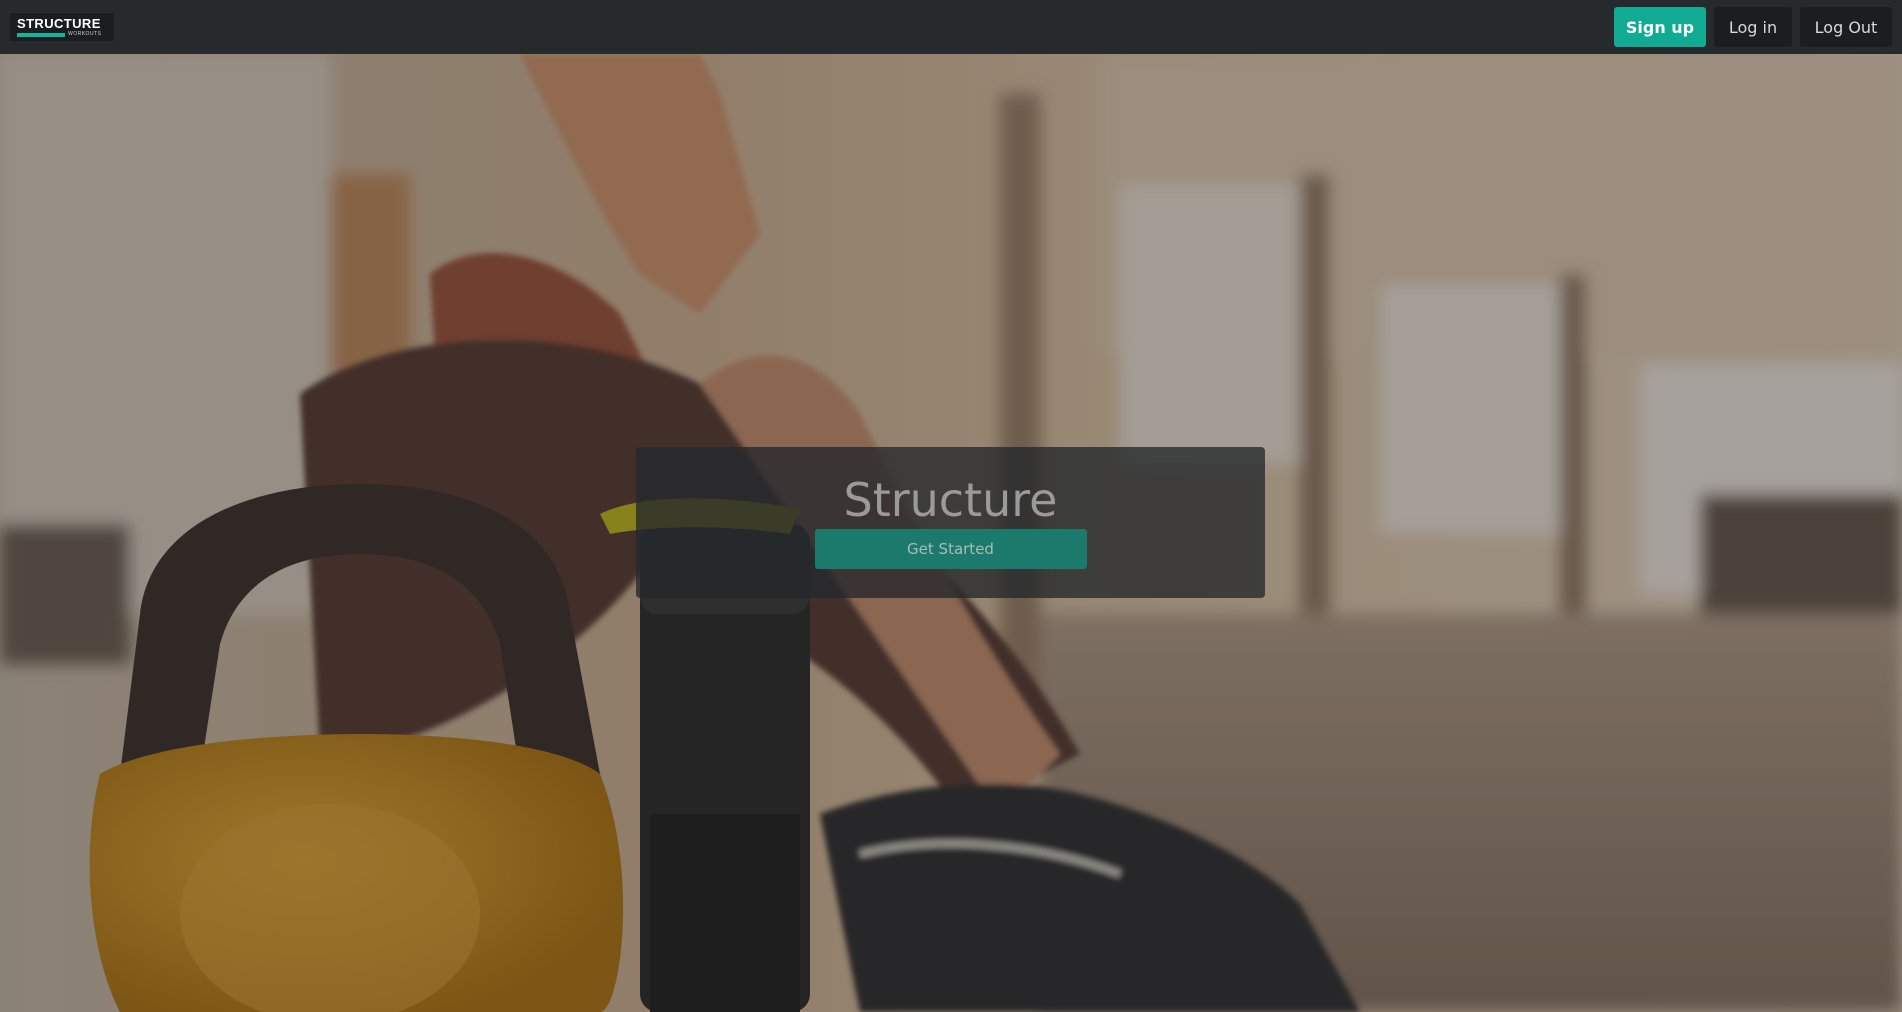 The width and height of the screenshot is (1902, 1012). Describe the element at coordinates (59, 23) in the screenshot. I see `logo-text: STRUCTURE` at that location.